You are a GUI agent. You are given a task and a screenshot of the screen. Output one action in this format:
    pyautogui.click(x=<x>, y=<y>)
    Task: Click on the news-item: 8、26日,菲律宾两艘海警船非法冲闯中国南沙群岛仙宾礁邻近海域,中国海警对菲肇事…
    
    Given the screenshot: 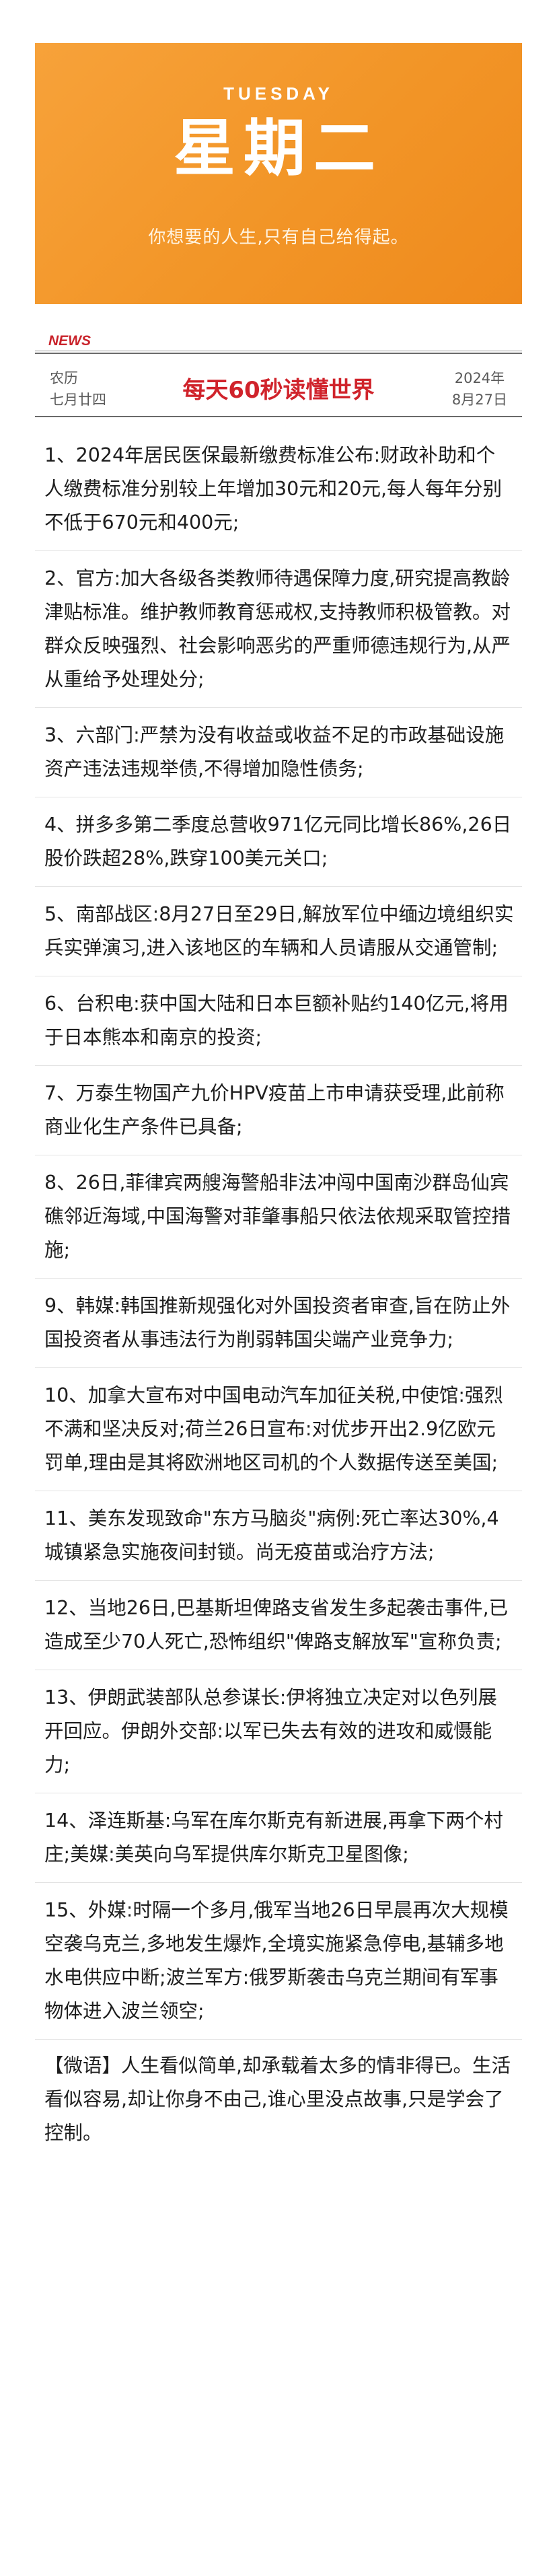 What is the action you would take?
    pyautogui.click(x=277, y=1216)
    